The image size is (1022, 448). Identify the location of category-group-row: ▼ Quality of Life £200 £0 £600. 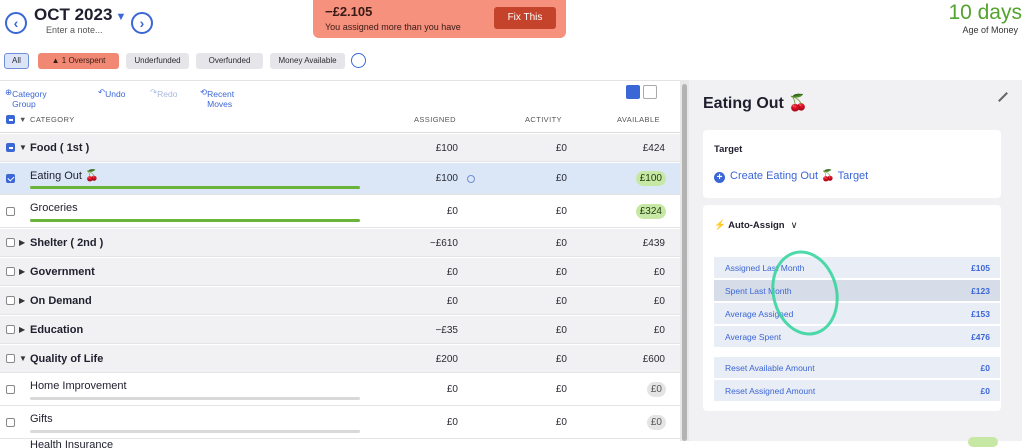
(340, 359).